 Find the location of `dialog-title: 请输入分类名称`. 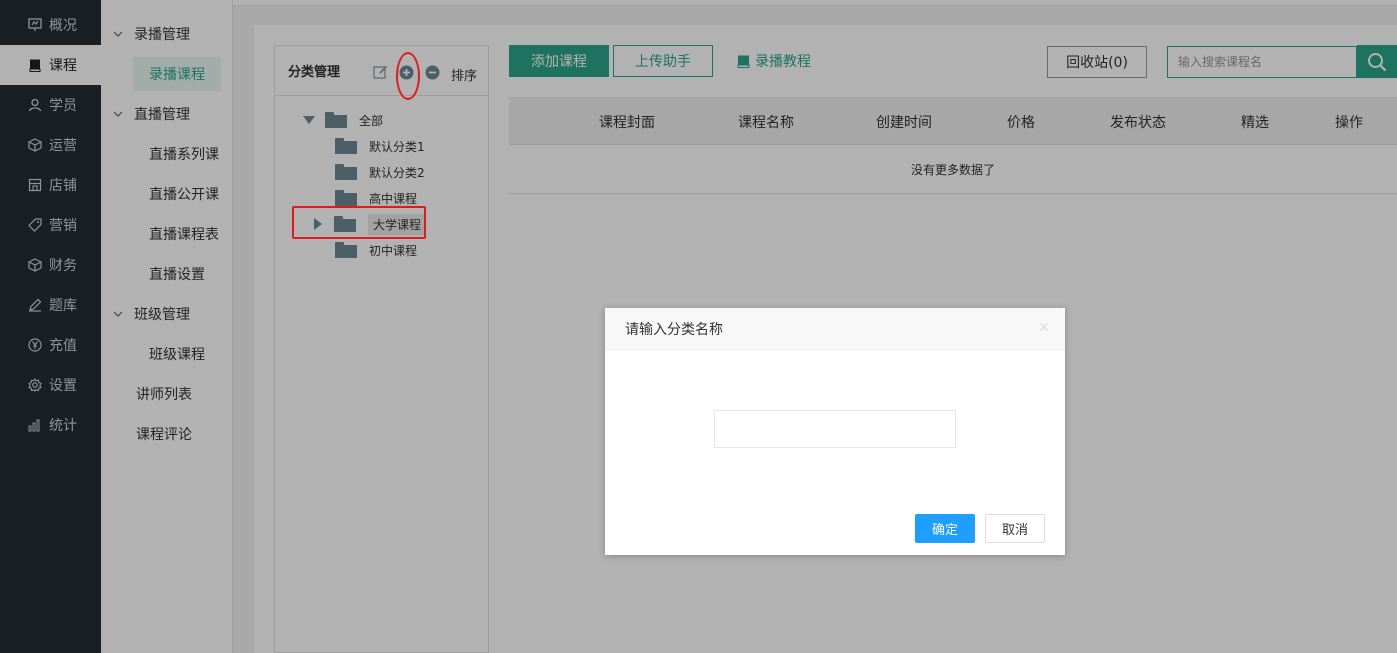

dialog-title: 请输入分类名称 is located at coordinates (674, 329).